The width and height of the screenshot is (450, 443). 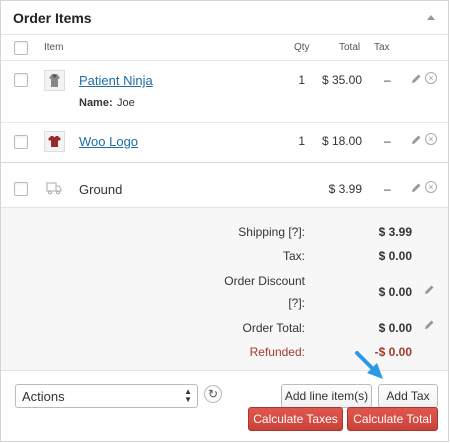 I want to click on select-arrows-icon: ▲ ▼, so click(x=188, y=395).